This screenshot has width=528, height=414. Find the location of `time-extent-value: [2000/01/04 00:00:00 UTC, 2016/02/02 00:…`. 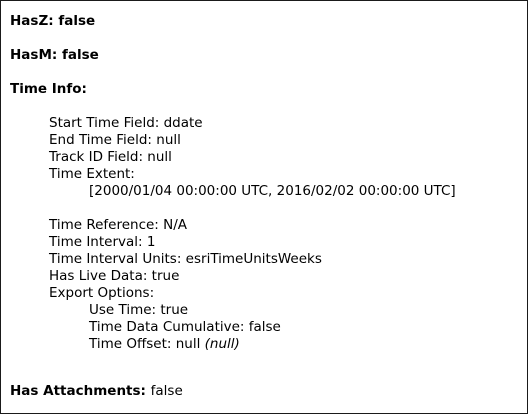

time-extent-value: [2000/01/04 00:00:00 UTC, 2016/02/02 00:… is located at coordinates (272, 191).